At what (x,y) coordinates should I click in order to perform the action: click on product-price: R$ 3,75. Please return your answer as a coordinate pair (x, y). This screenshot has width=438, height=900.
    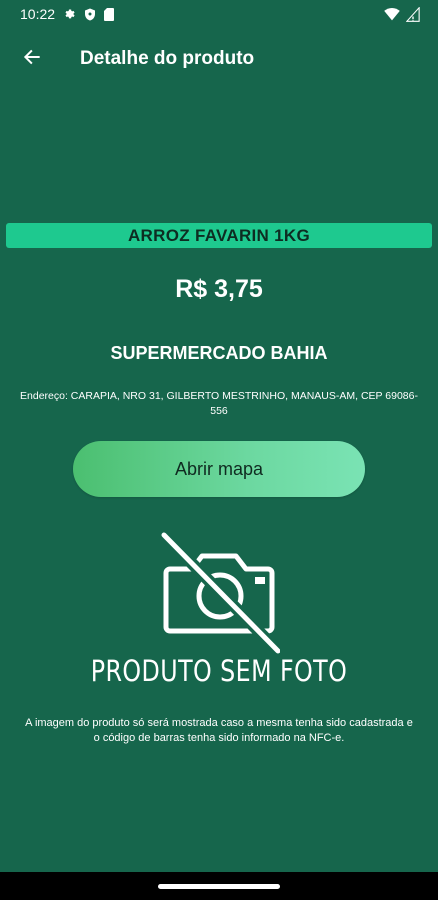
    Looking at the image, I should click on (219, 289).